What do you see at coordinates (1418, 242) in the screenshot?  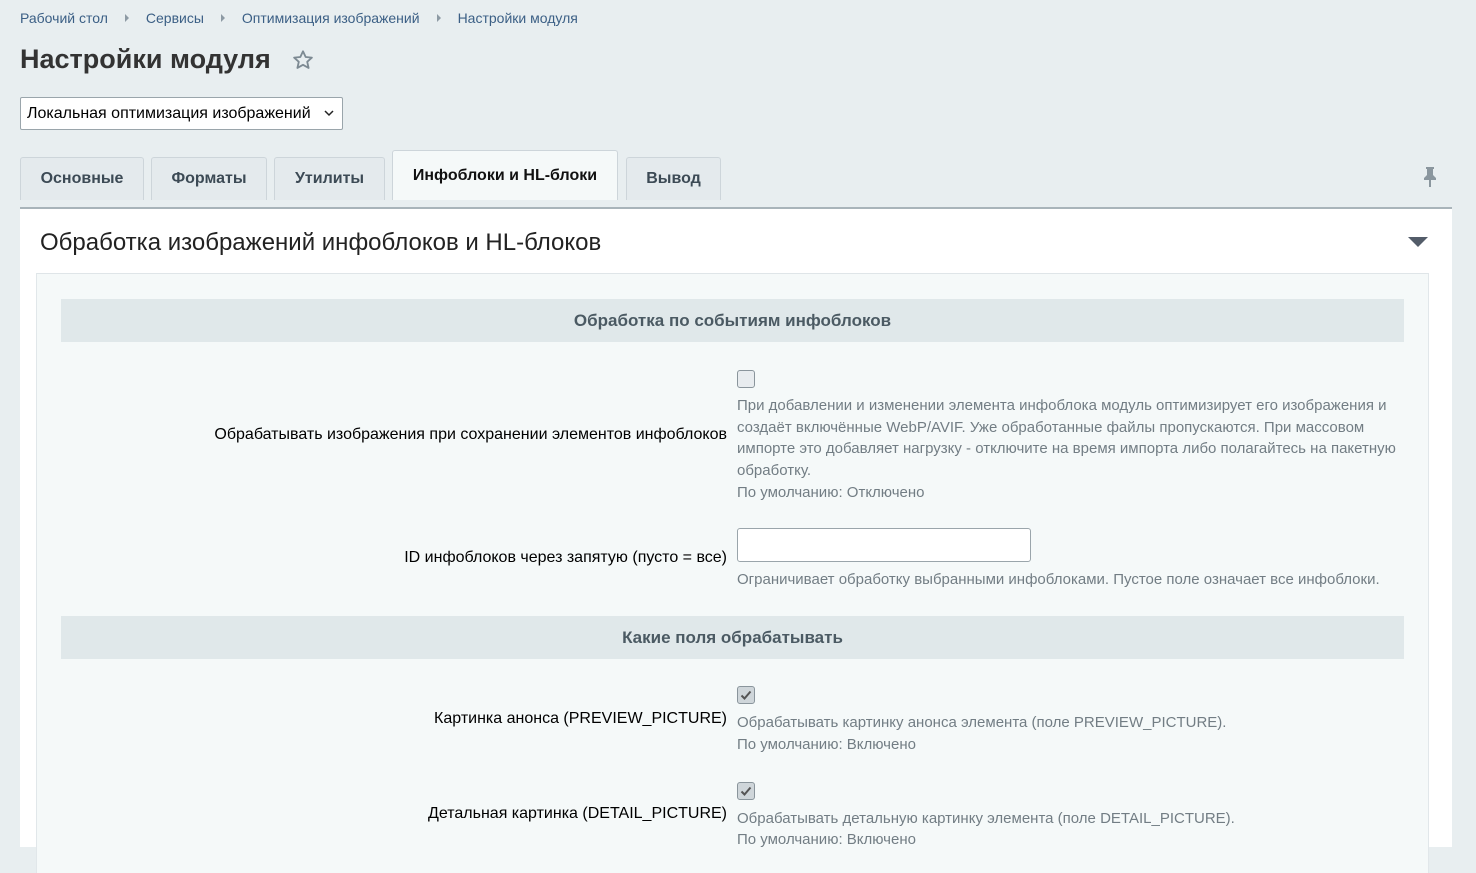 I see `triangle-down-icon` at bounding box center [1418, 242].